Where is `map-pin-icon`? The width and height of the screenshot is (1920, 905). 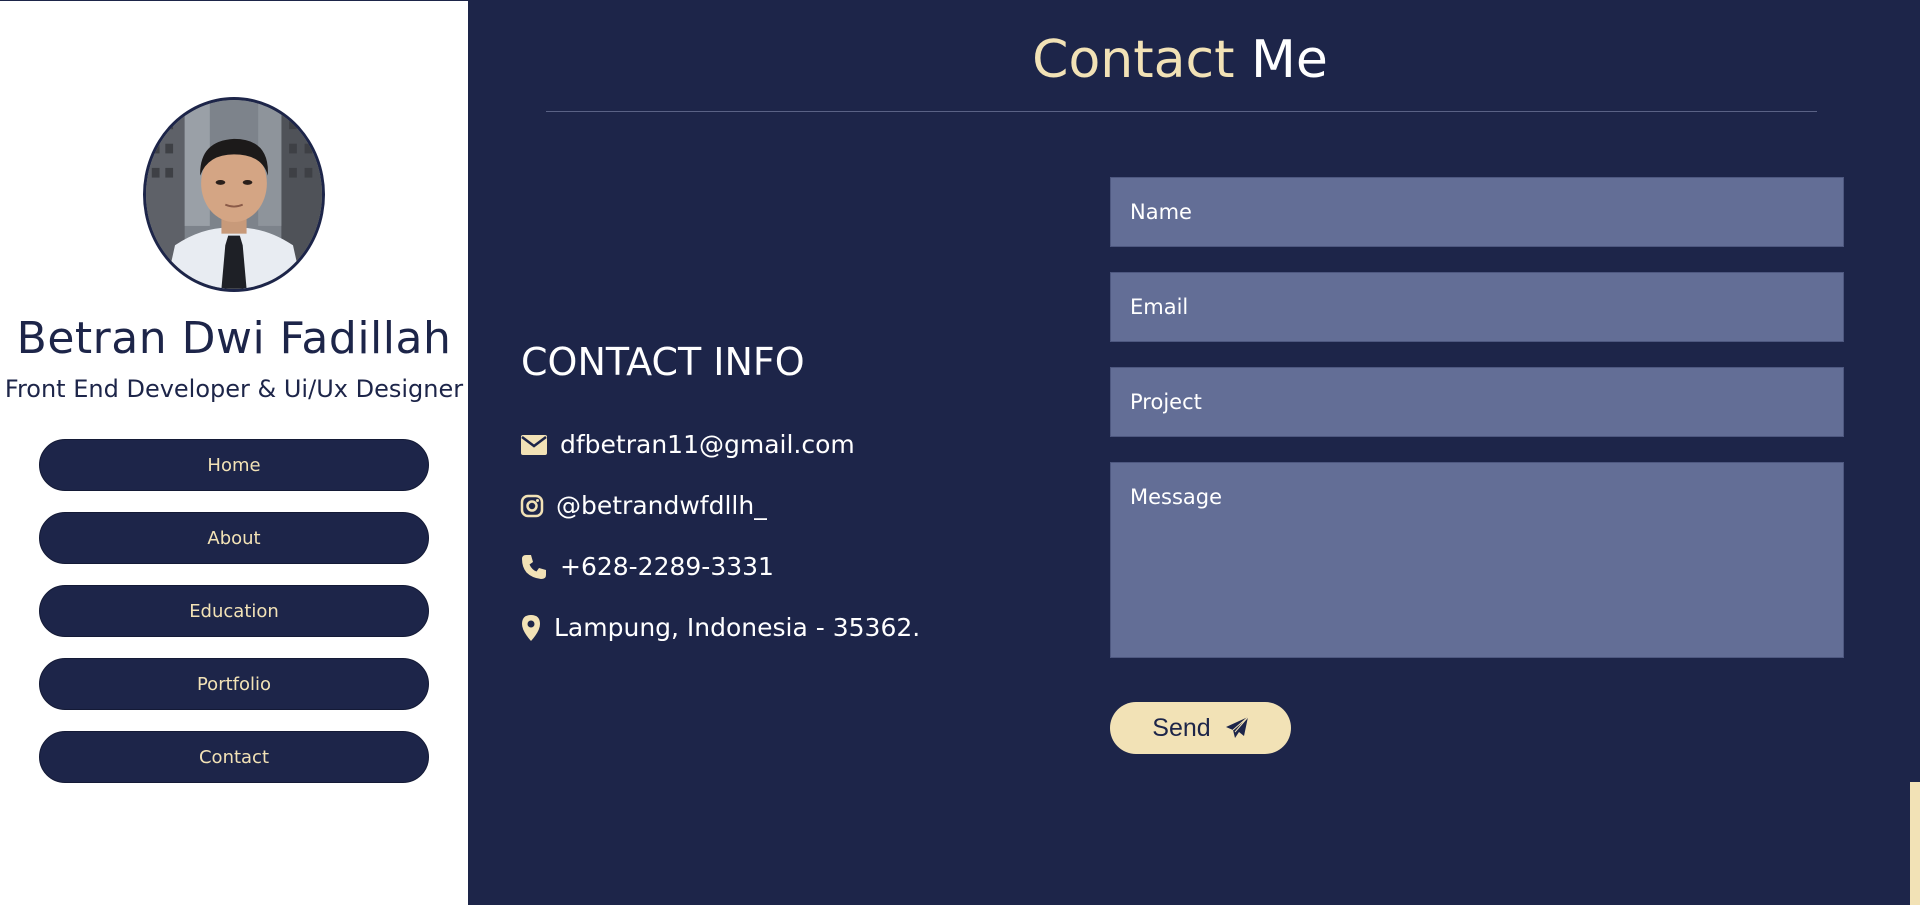 map-pin-icon is located at coordinates (531, 627).